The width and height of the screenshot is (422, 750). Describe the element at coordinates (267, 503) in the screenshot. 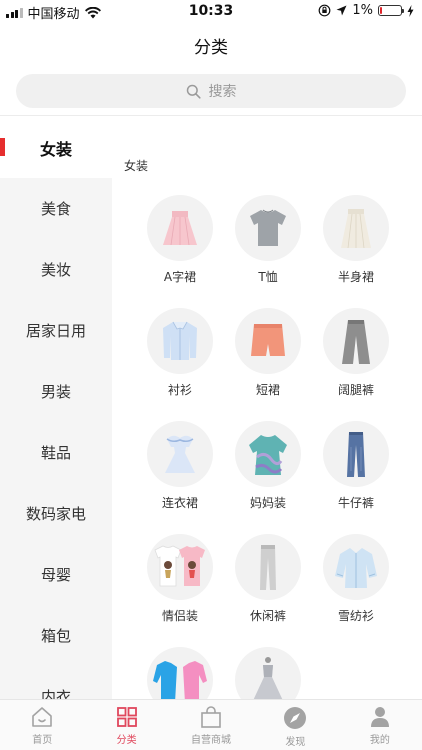

I see `subcategory-label: 妈妈装` at that location.